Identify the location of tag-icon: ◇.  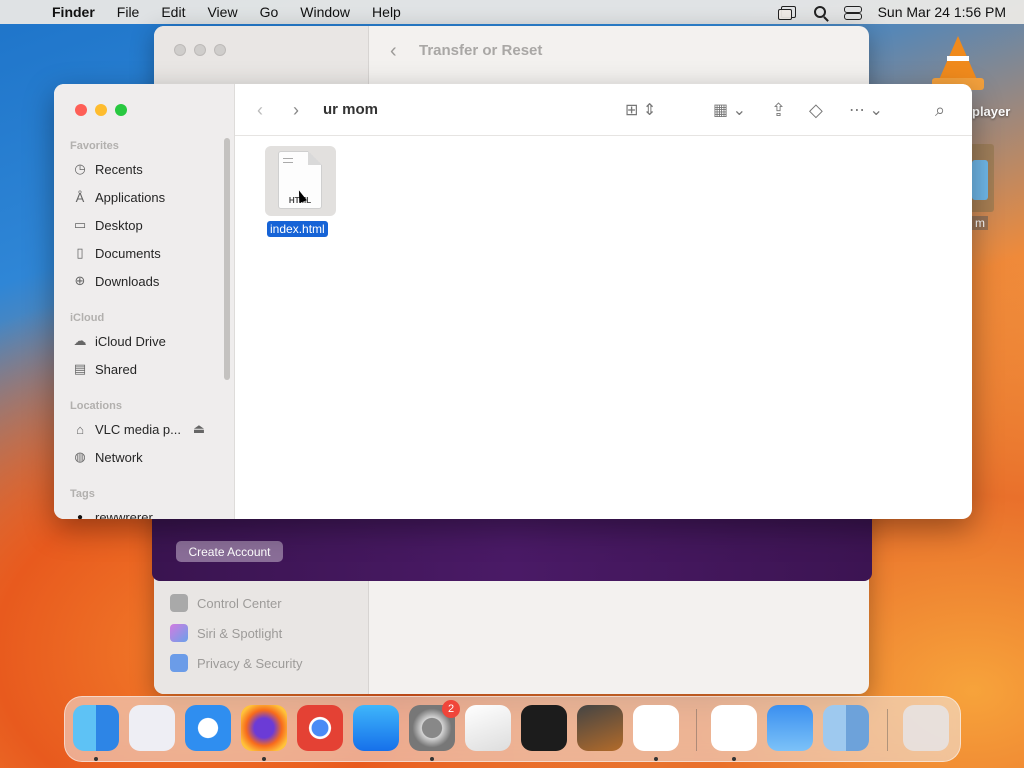
(816, 110).